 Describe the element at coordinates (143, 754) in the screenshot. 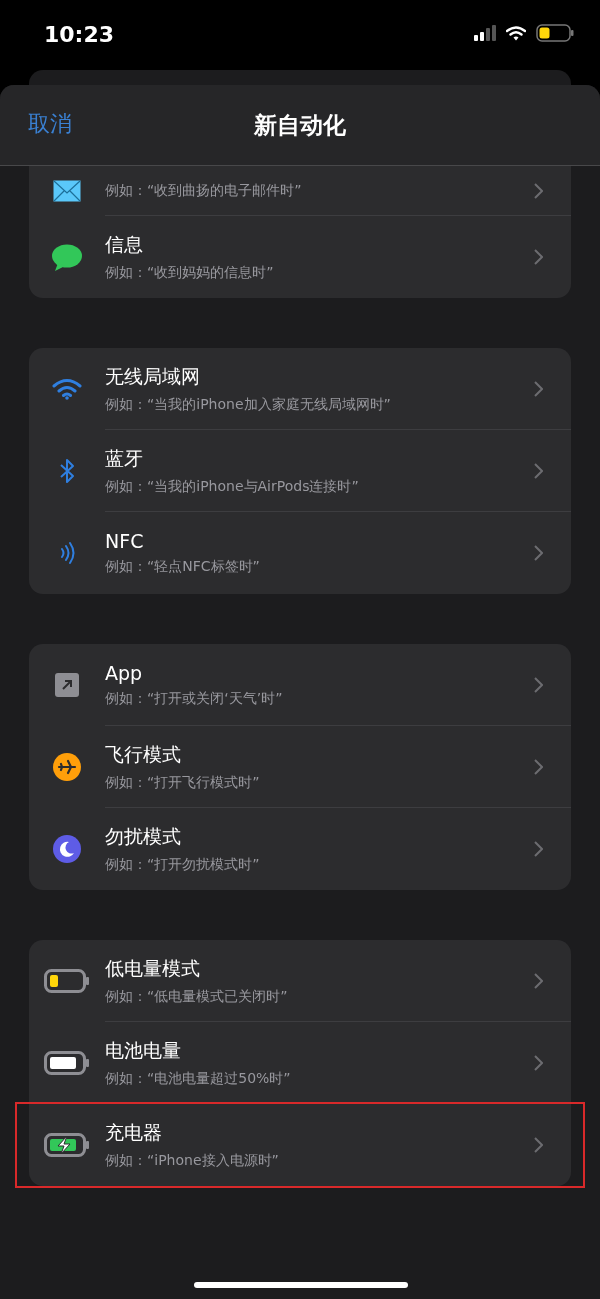

I see `row-title: 飞行模式` at that location.